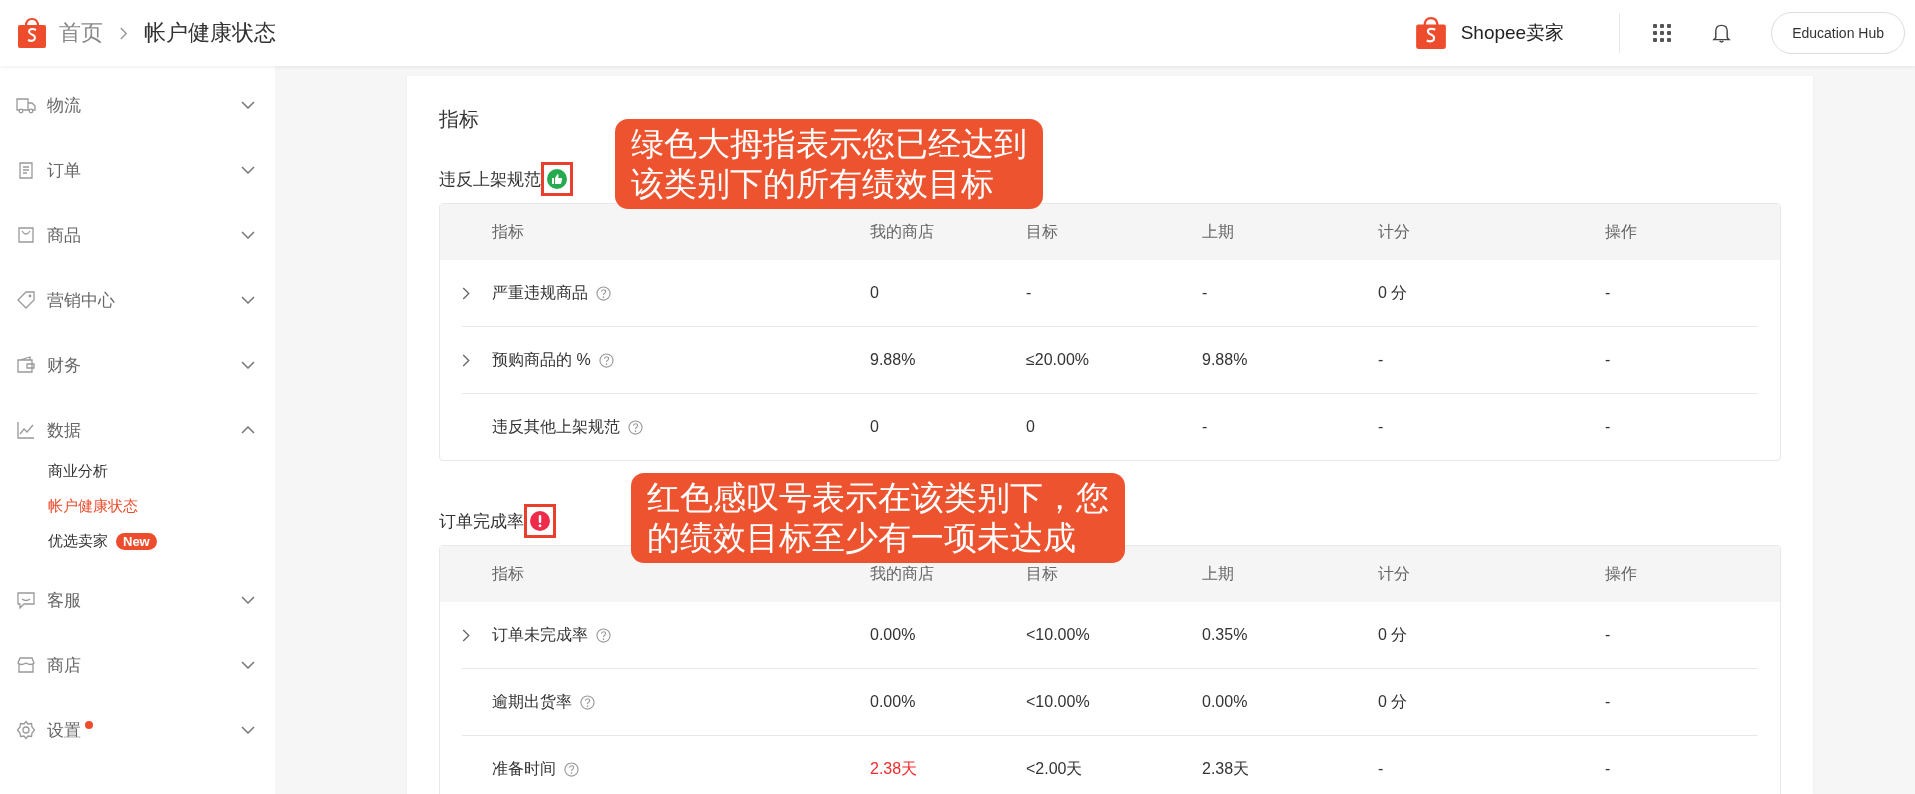  Describe the element at coordinates (26, 300) in the screenshot. I see `tag-icon` at that location.